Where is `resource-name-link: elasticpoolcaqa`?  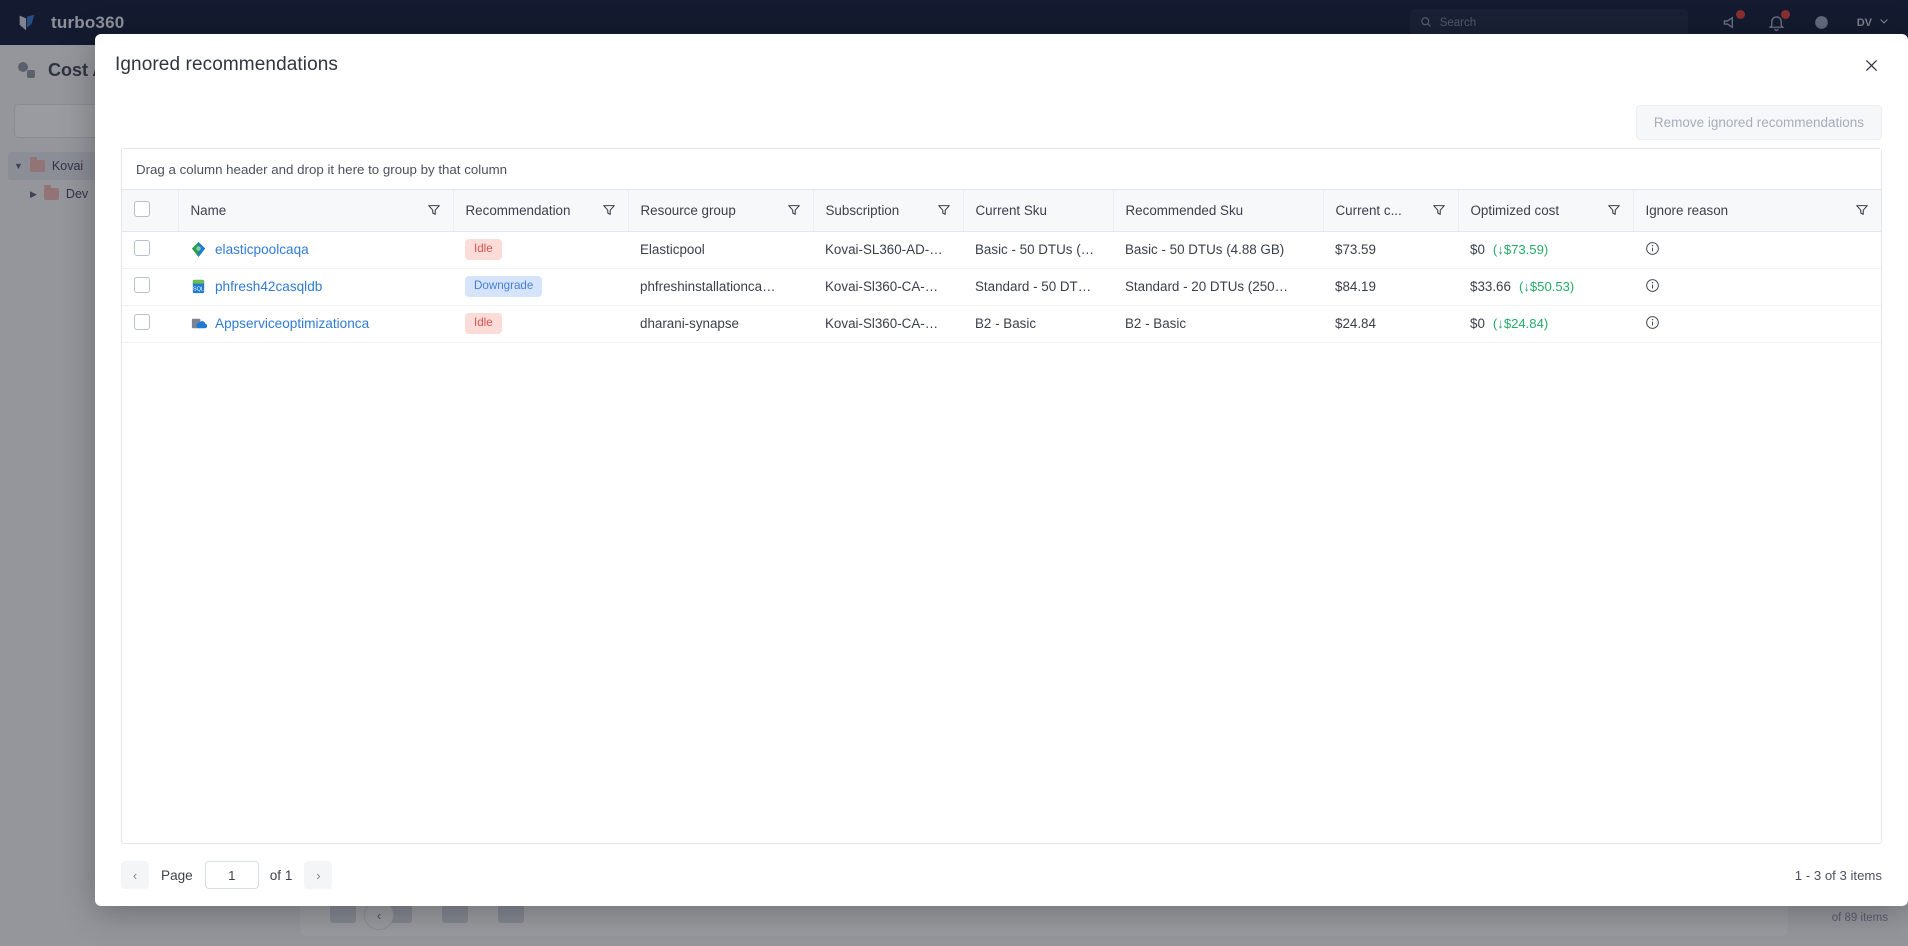 resource-name-link: elasticpoolcaqa is located at coordinates (262, 249).